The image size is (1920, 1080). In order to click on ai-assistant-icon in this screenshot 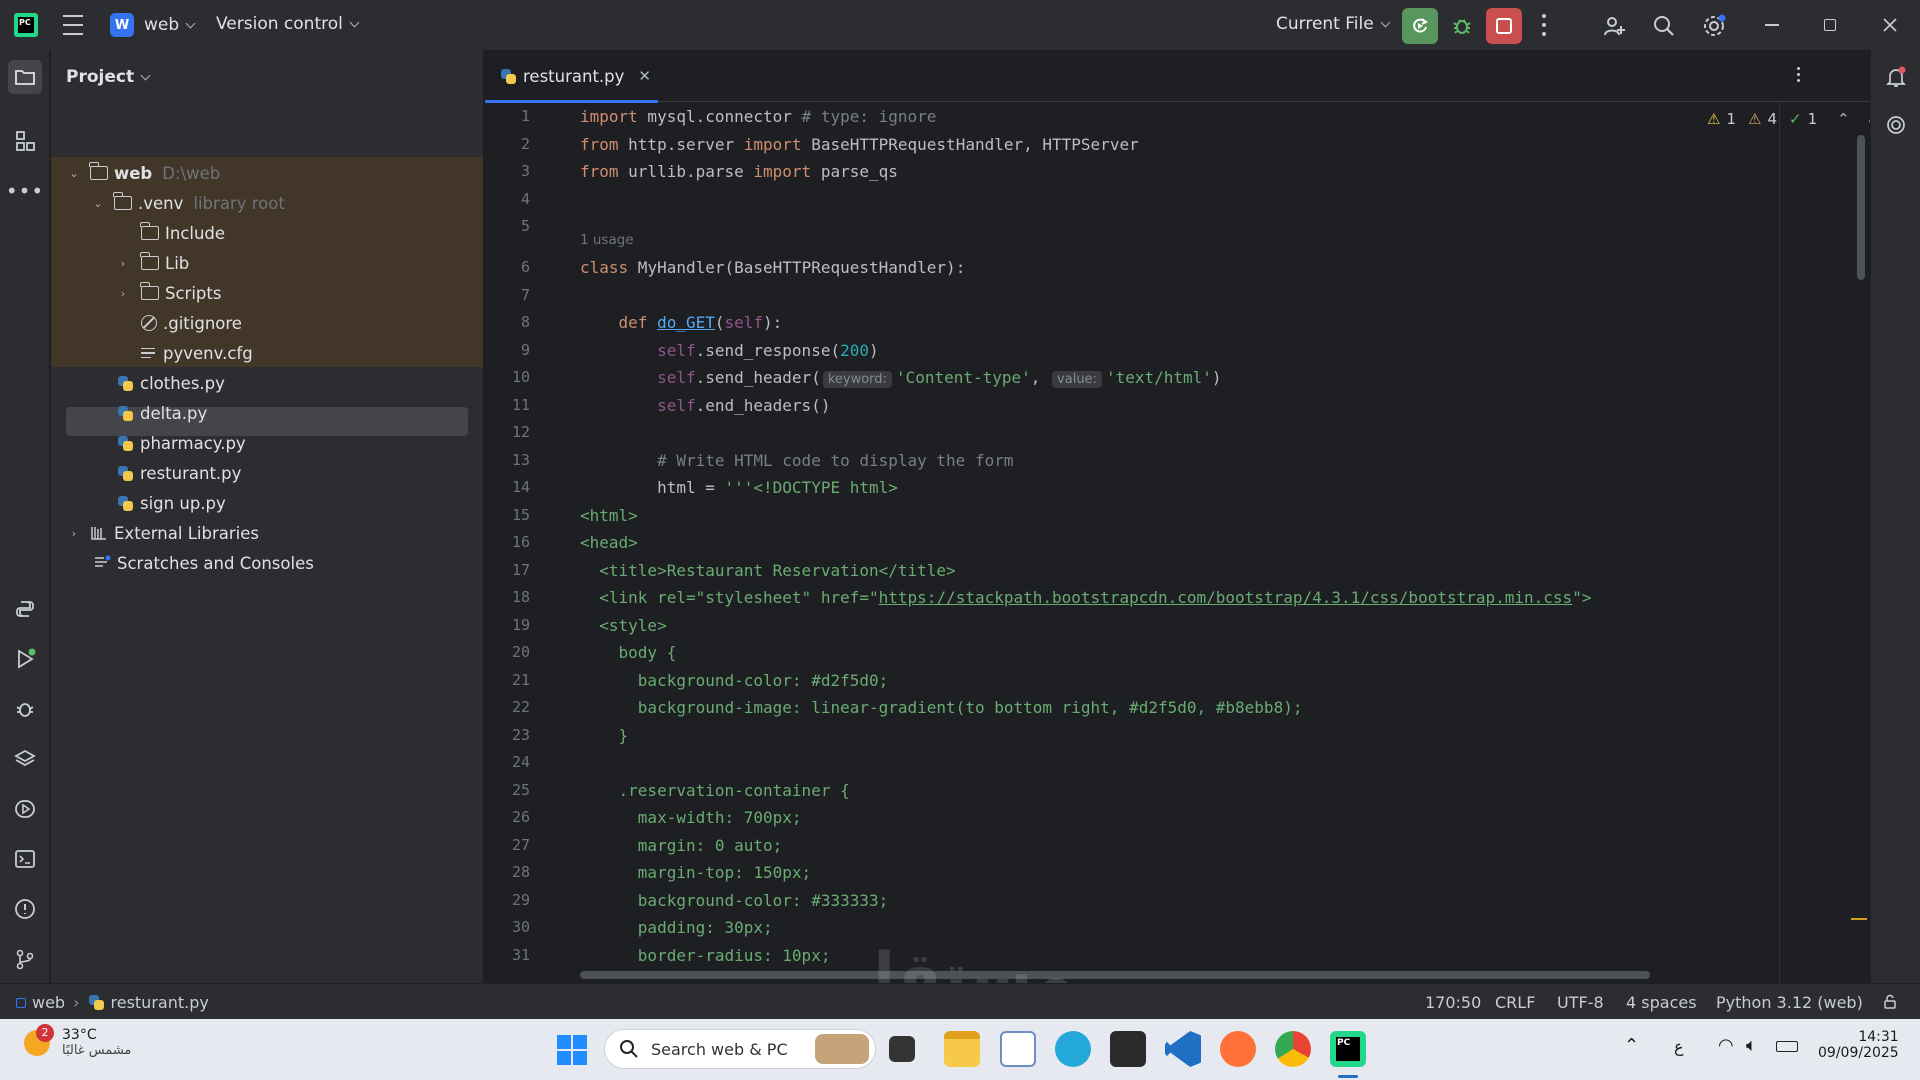, I will do `click(1896, 125)`.